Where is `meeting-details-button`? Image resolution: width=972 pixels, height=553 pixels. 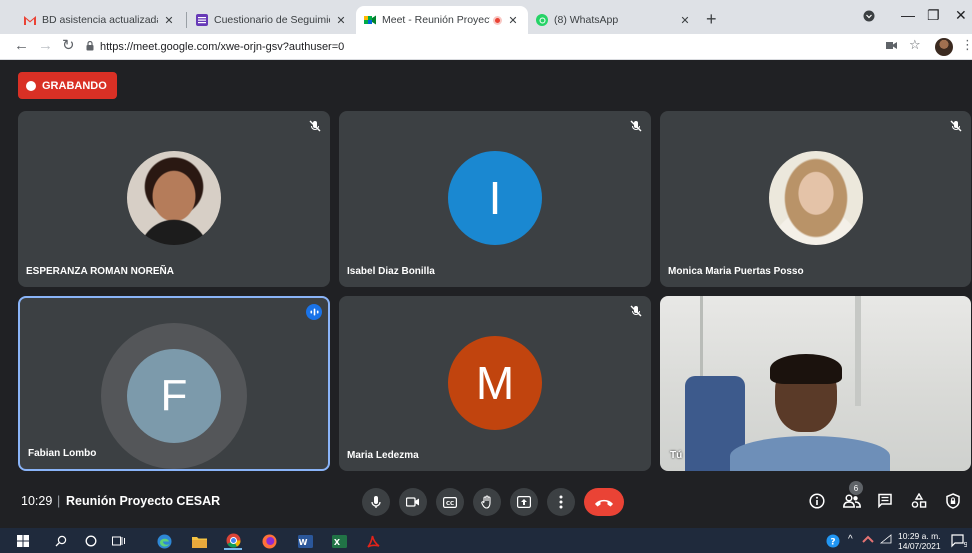 meeting-details-button is located at coordinates (817, 501).